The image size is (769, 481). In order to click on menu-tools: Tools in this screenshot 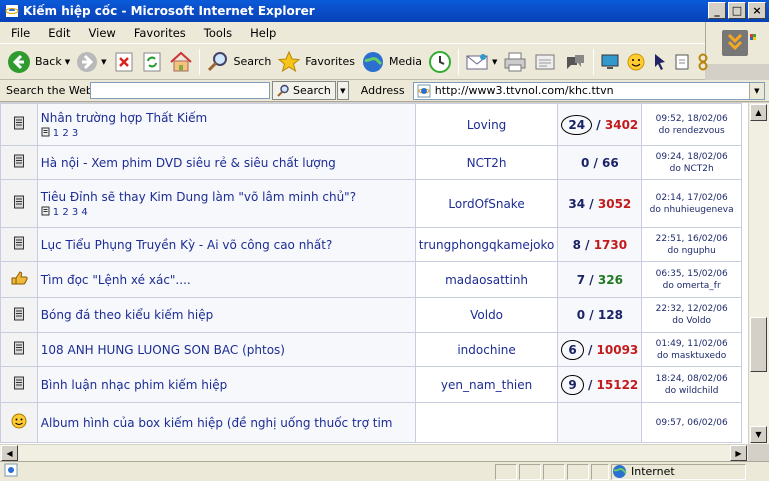, I will do `click(218, 33)`.